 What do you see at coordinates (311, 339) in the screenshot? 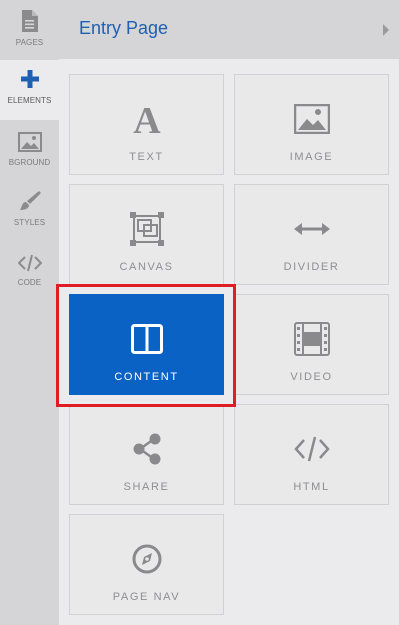
I see `film-icon` at bounding box center [311, 339].